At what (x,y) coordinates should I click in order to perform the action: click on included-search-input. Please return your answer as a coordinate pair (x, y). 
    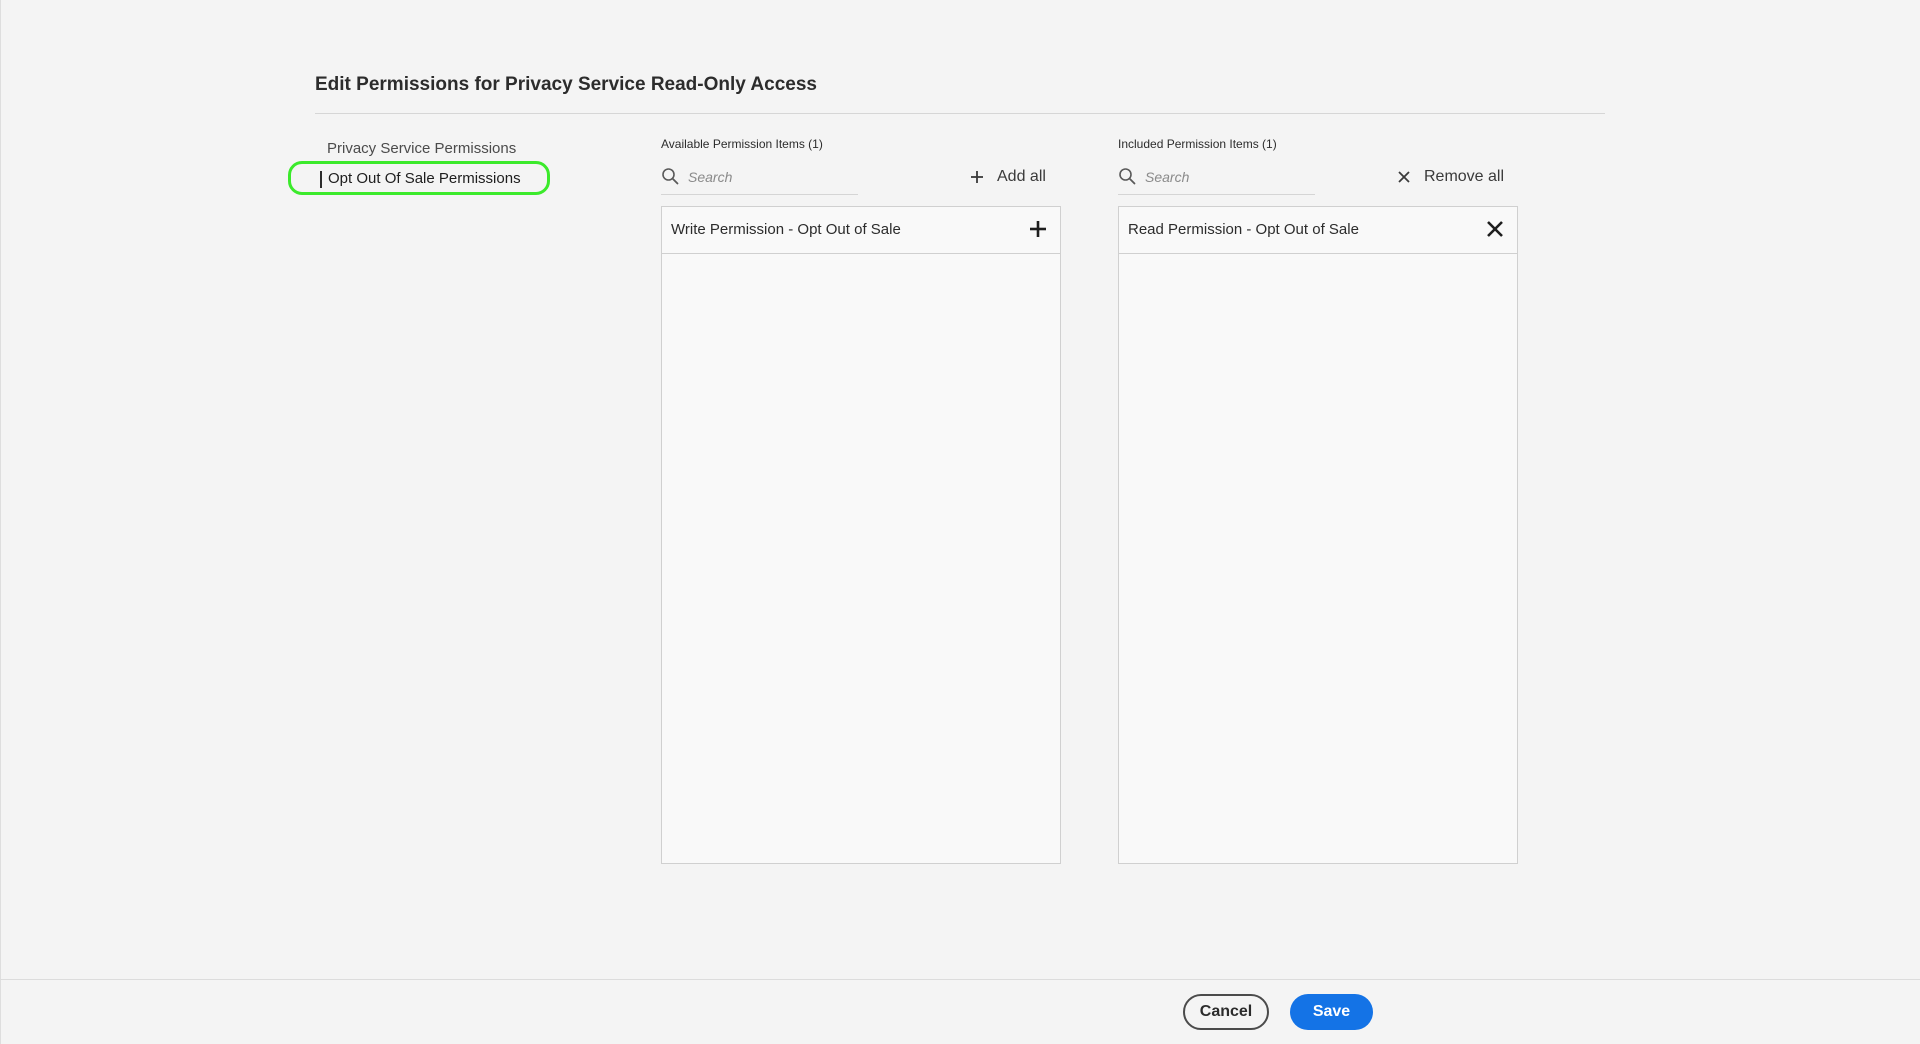
    Looking at the image, I should click on (1227, 177).